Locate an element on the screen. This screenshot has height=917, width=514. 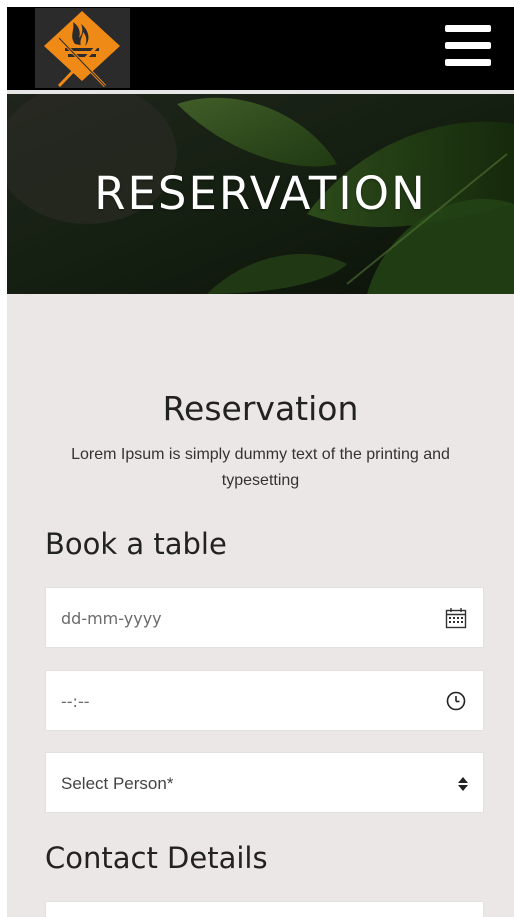
top-nav-bar is located at coordinates (260, 48).